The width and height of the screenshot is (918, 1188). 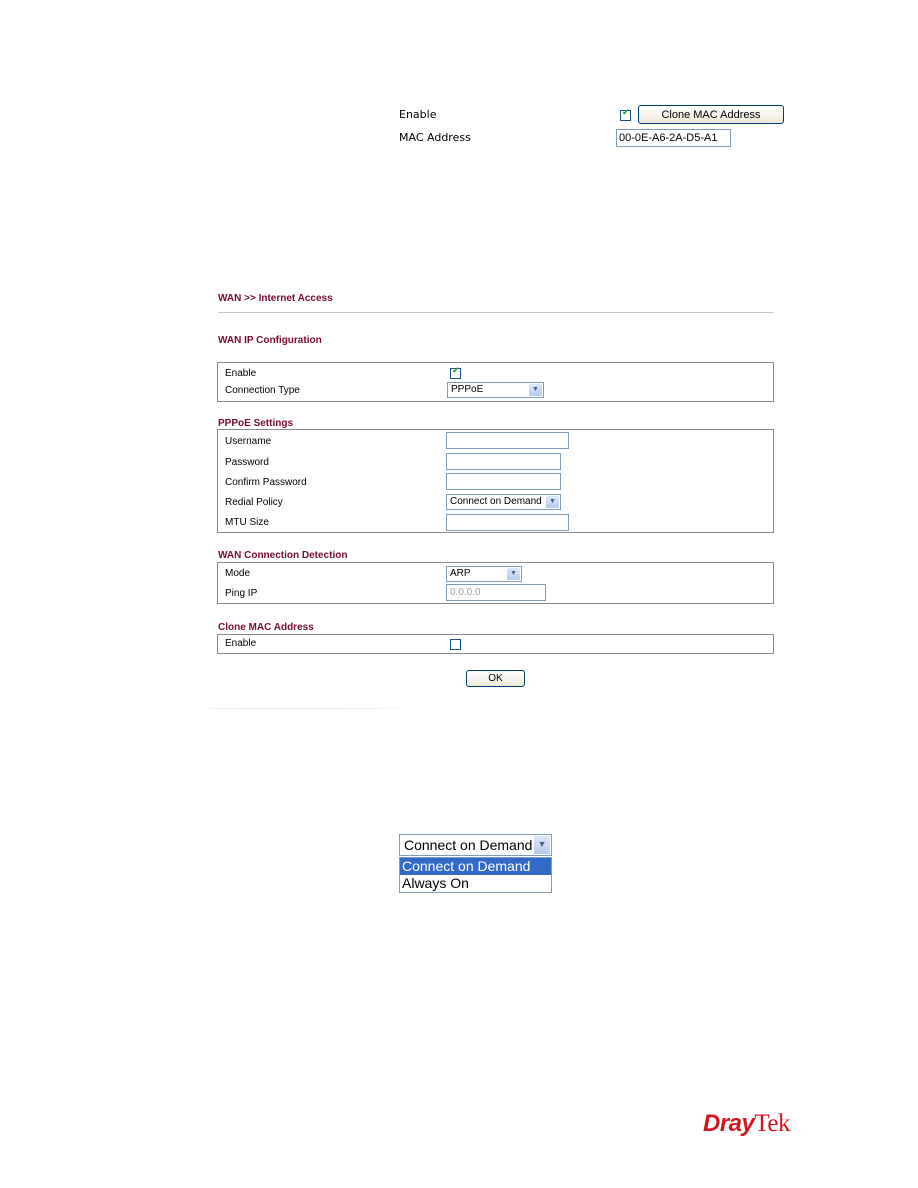 I want to click on confirm-password-input, so click(x=503, y=481).